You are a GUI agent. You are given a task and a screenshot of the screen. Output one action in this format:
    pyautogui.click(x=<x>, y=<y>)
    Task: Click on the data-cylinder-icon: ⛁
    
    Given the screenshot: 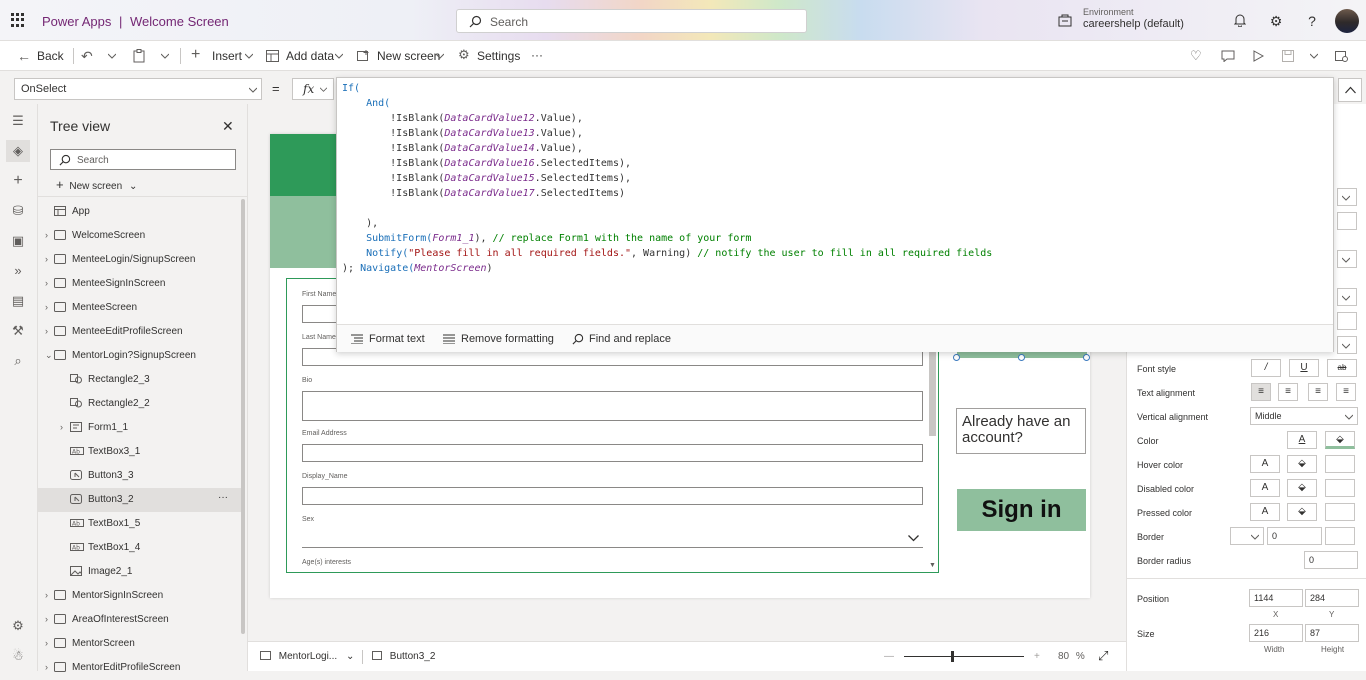 What is the action you would take?
    pyautogui.click(x=18, y=211)
    